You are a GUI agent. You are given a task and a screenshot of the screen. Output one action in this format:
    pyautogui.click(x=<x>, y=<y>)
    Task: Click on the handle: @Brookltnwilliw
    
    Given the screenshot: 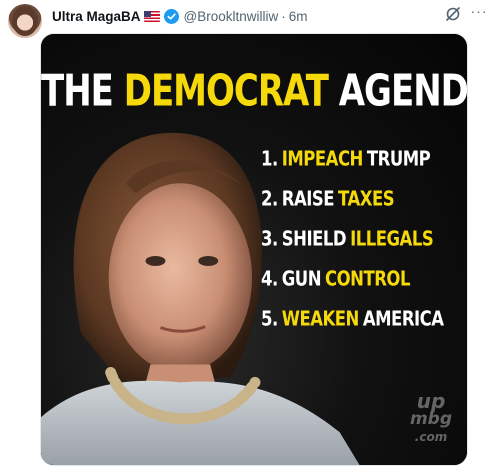 What is the action you would take?
    pyautogui.click(x=231, y=16)
    